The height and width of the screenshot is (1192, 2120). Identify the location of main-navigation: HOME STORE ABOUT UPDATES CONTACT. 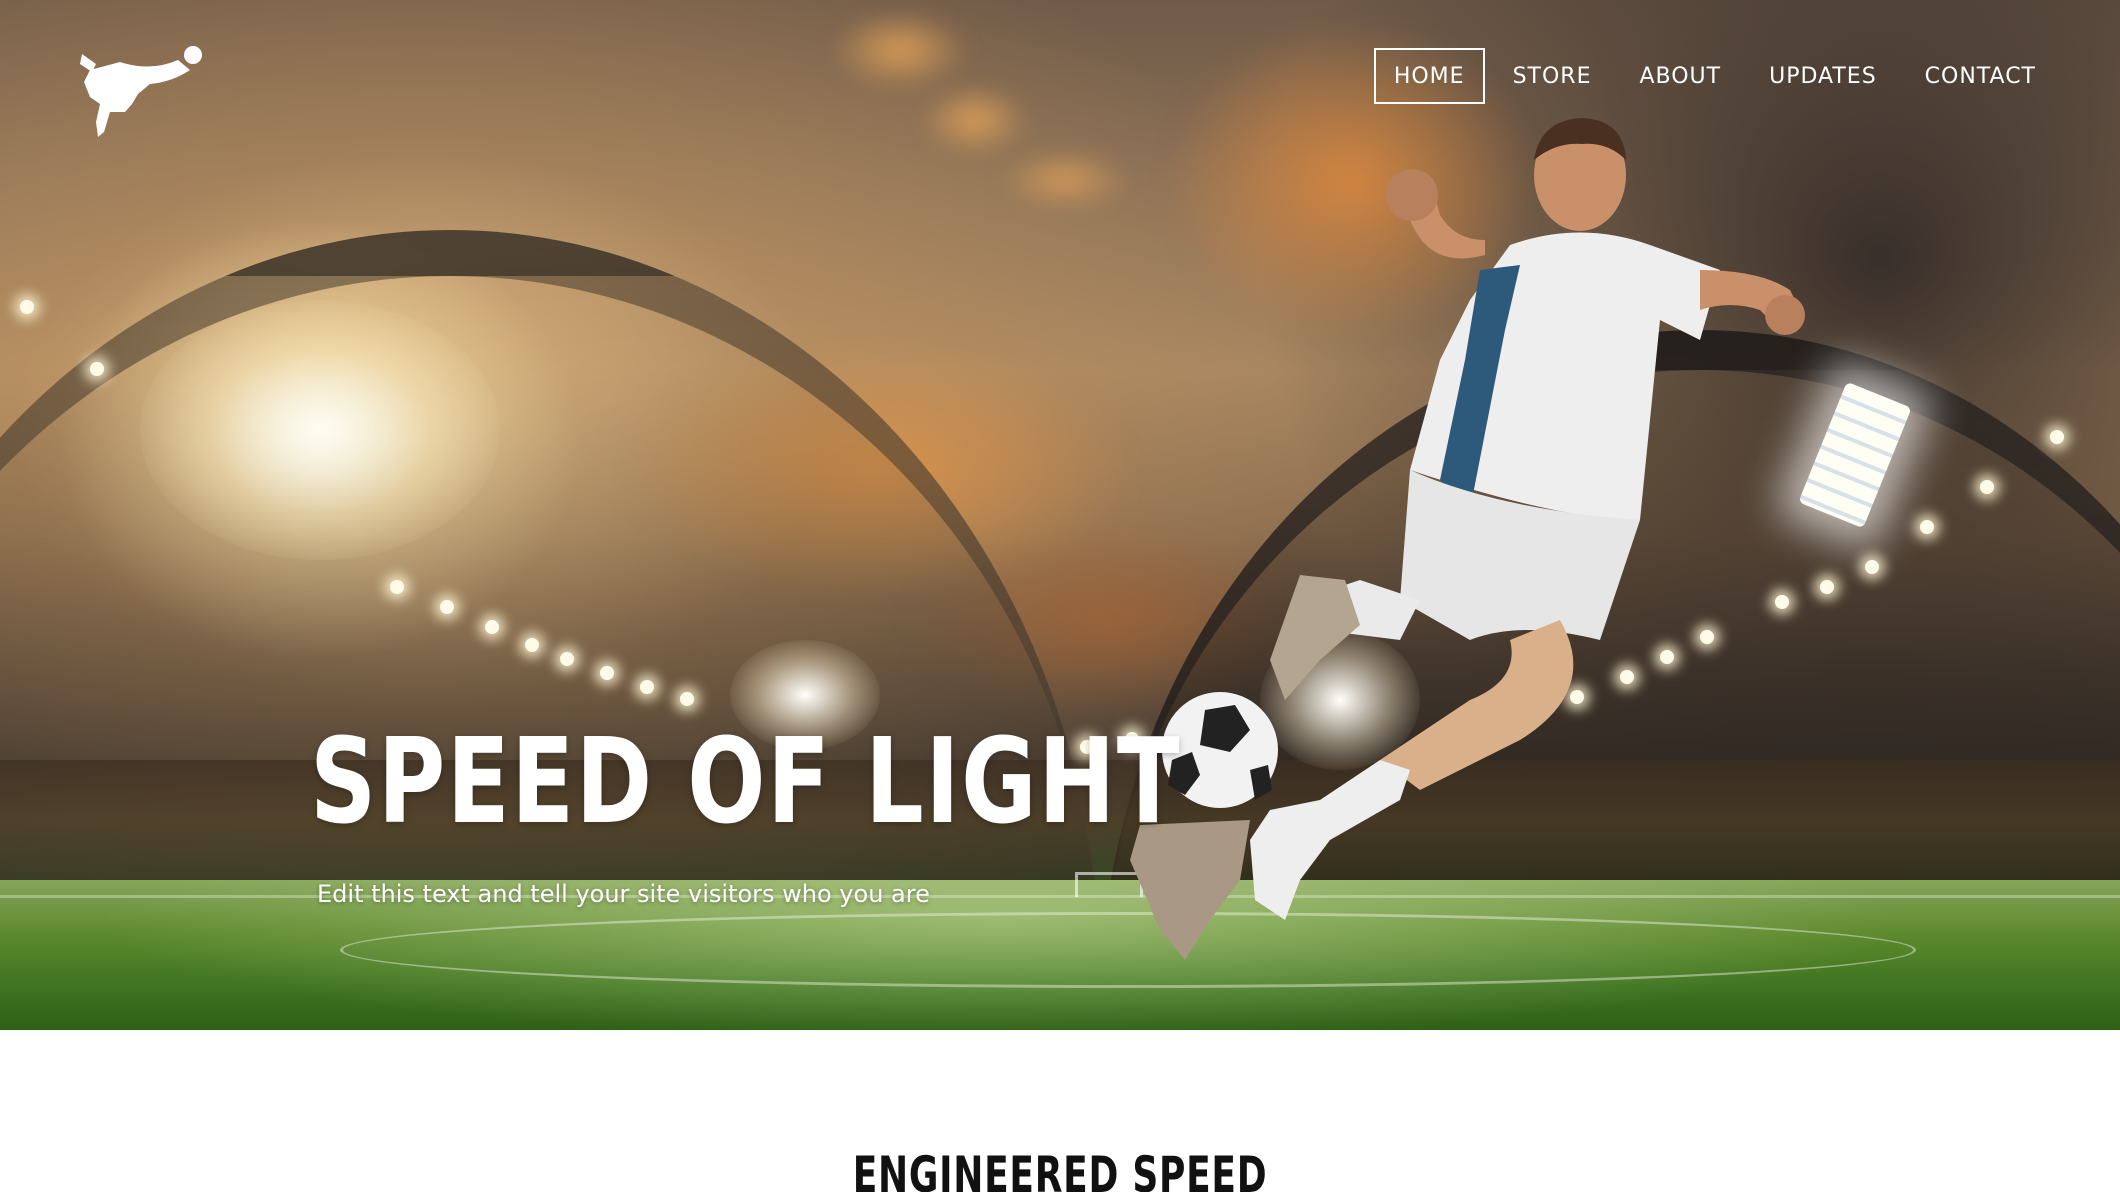
(1716, 76).